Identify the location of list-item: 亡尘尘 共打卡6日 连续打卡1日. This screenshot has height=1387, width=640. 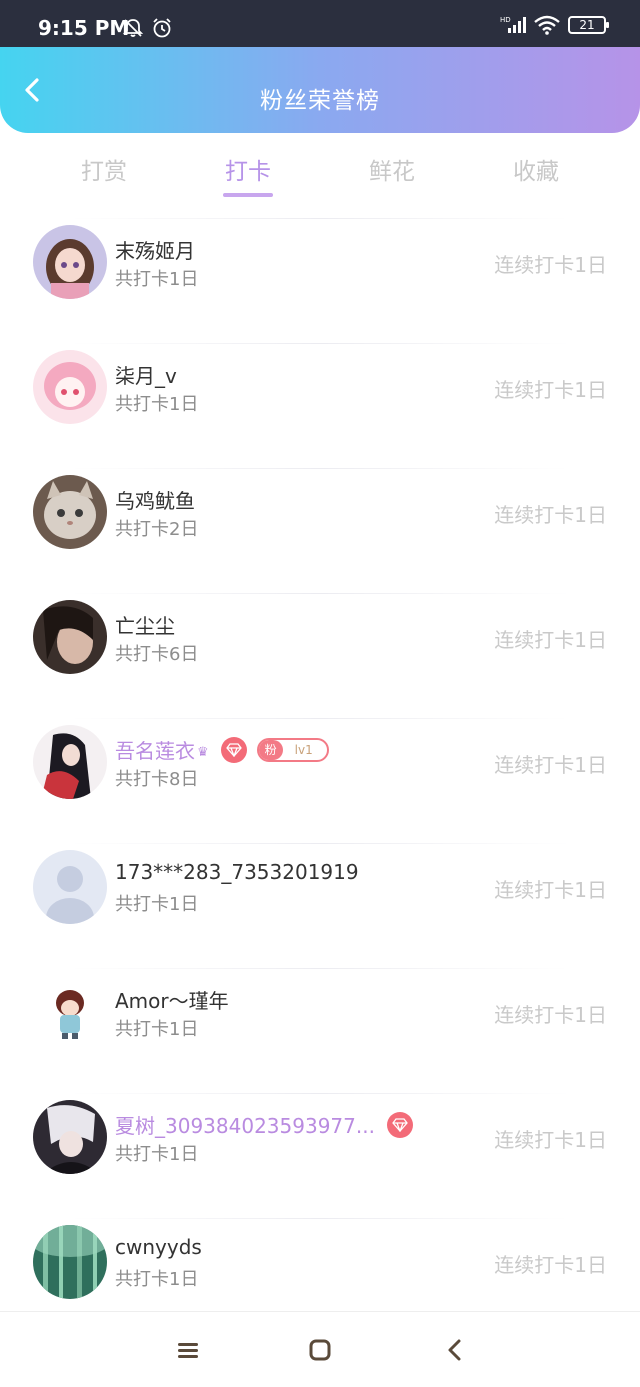
(320, 645).